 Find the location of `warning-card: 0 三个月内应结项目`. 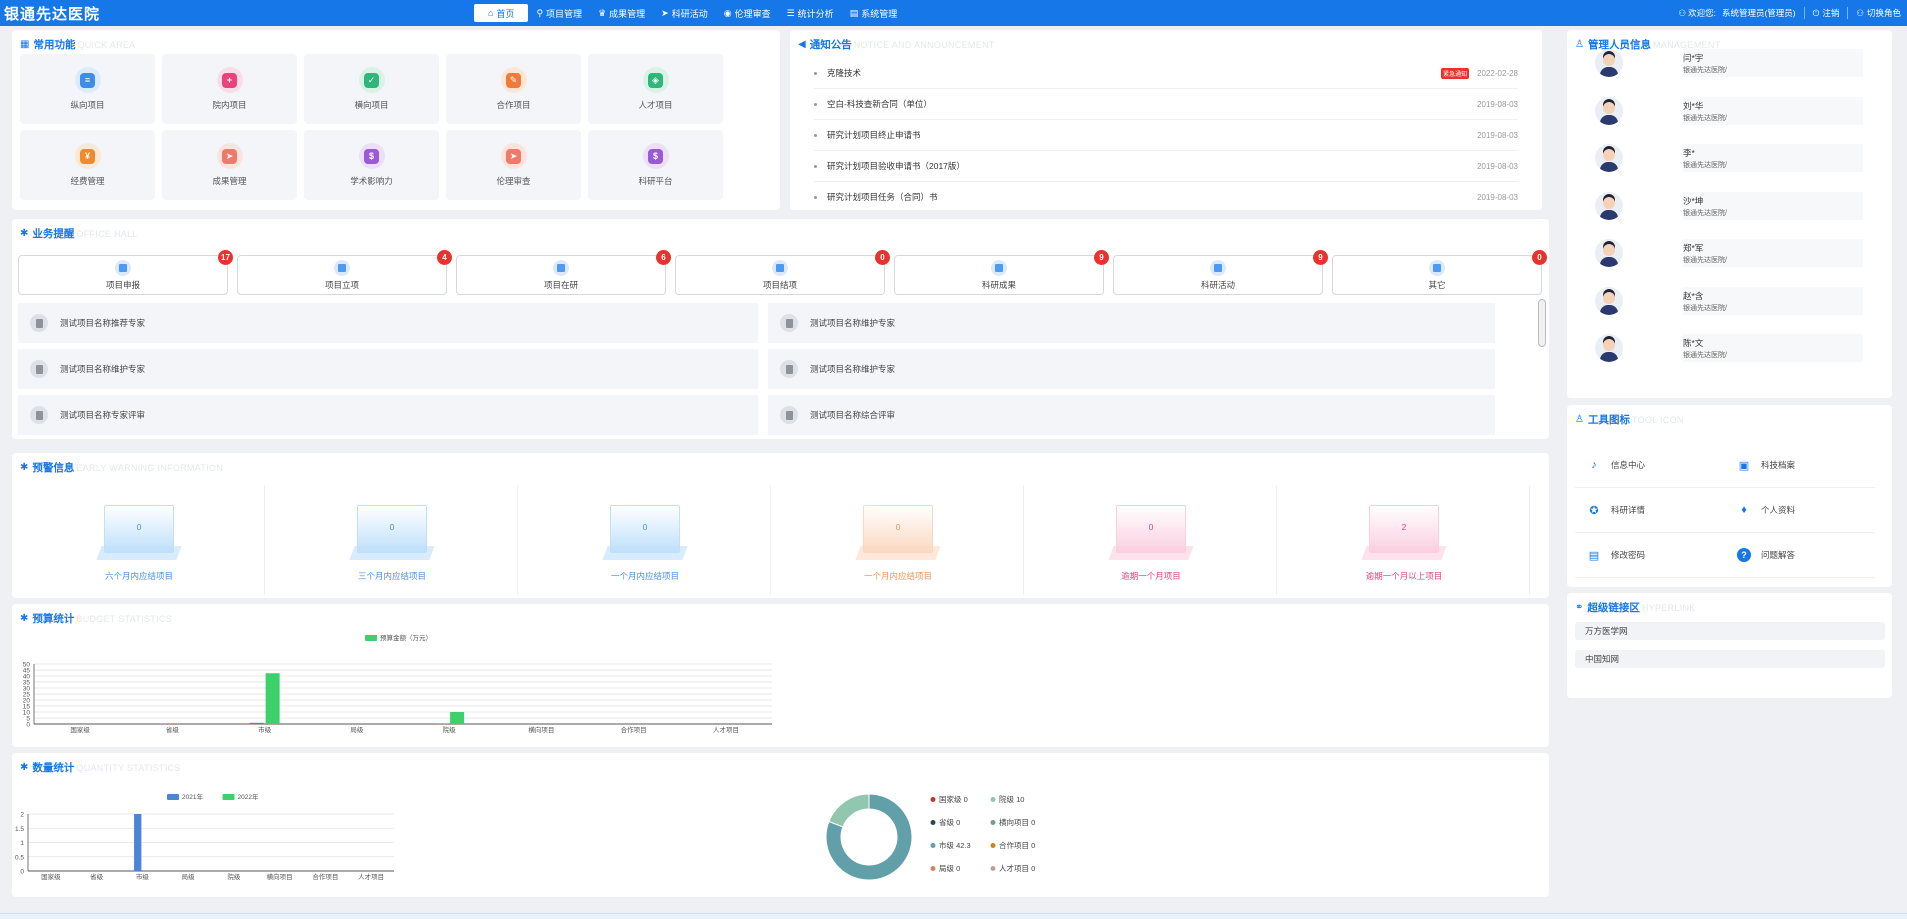

warning-card: 0 三个月内应结项目 is located at coordinates (391, 540).